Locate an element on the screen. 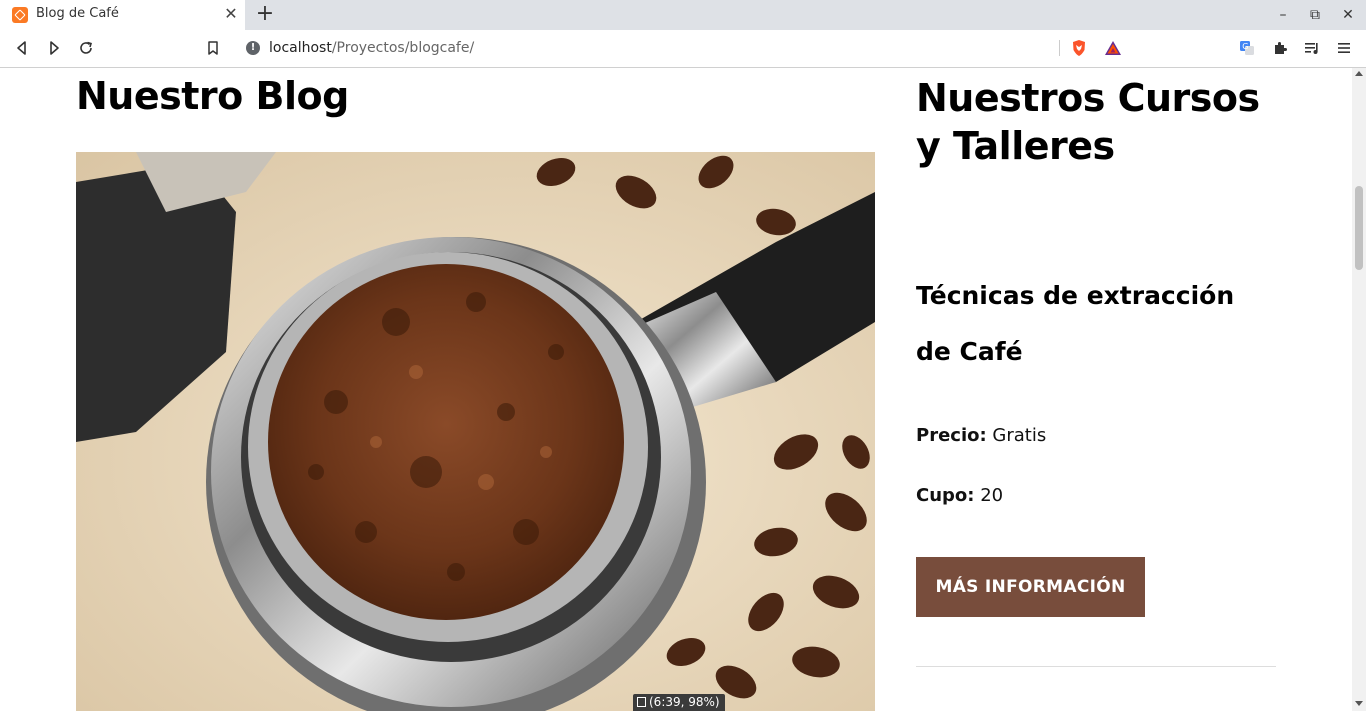 Image resolution: width=1366 pixels, height=711 pixels. site-info-icon: ! is located at coordinates (253, 48).